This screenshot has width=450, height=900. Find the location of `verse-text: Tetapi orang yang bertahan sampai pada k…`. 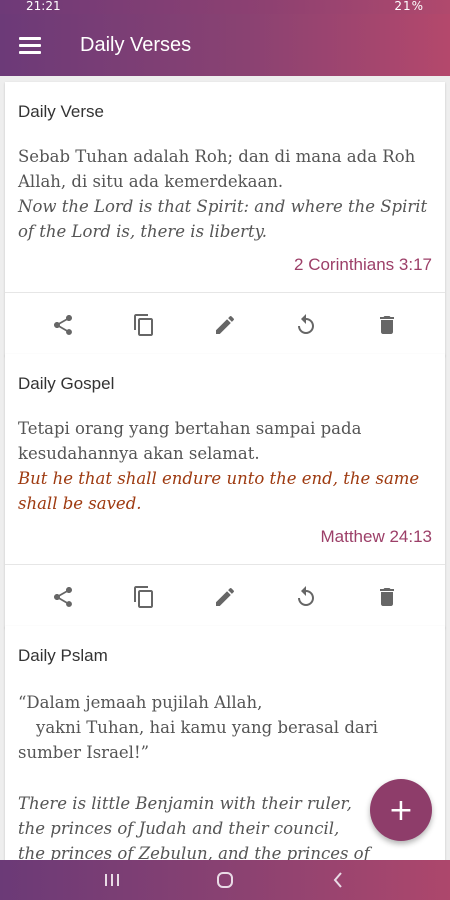

verse-text: Tetapi orang yang bertahan sampai pada k… is located at coordinates (228, 466).